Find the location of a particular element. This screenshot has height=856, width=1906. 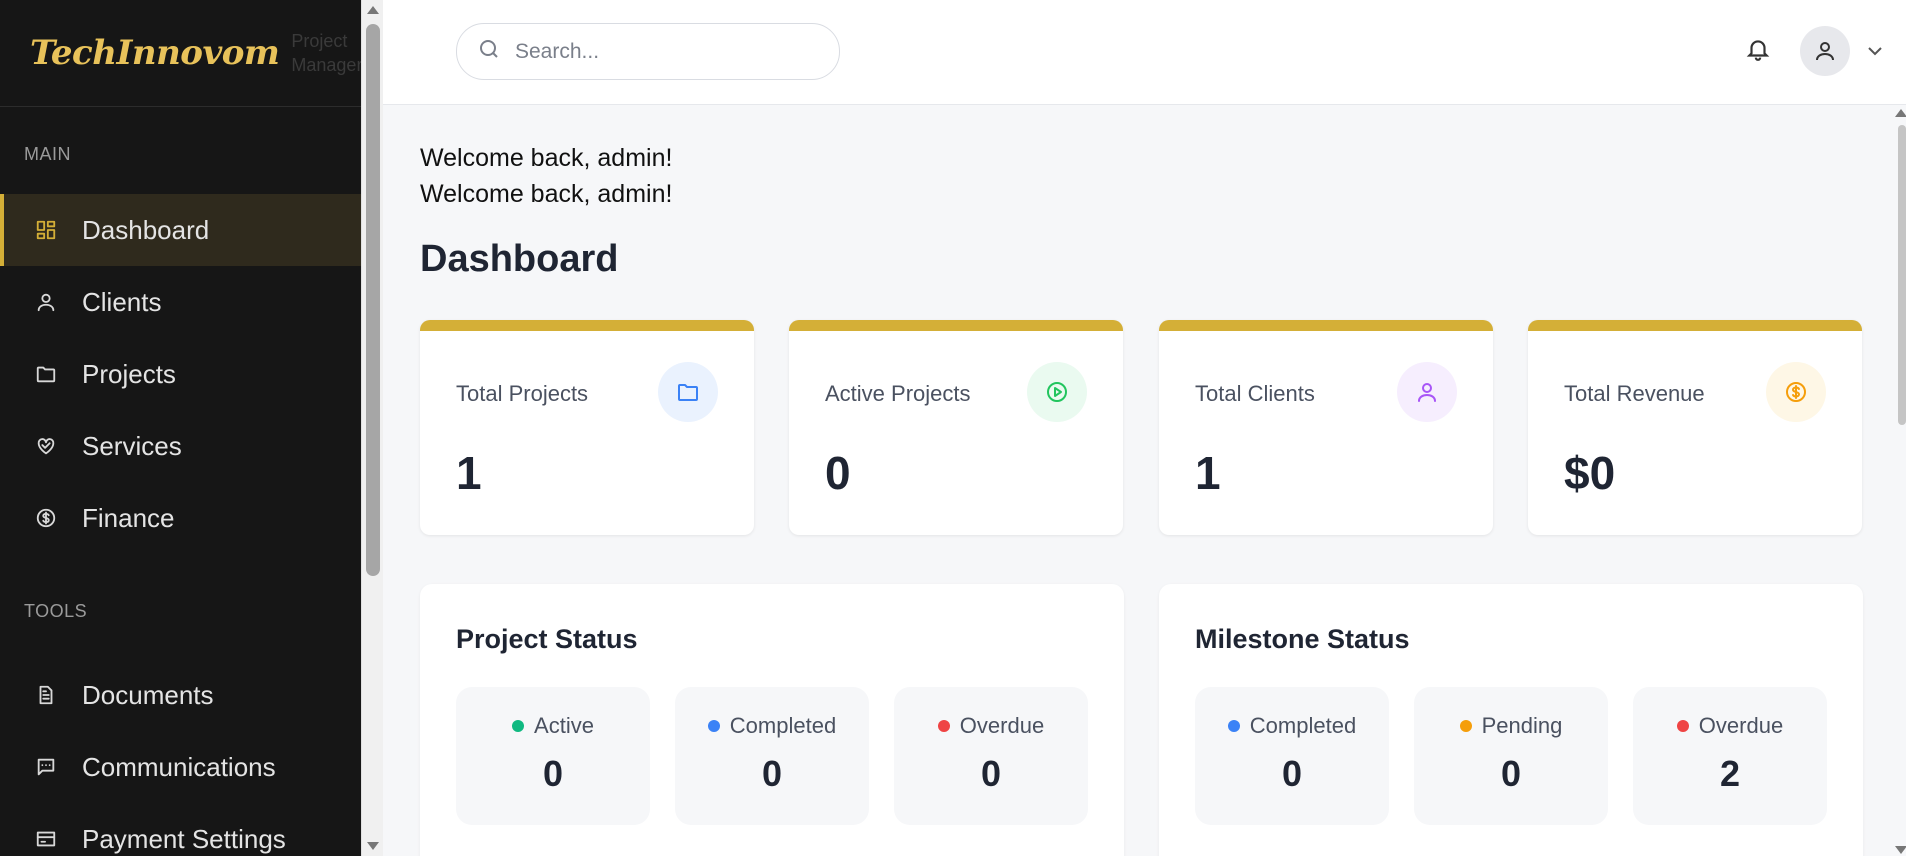

brand-subtitle-line2: Manager is located at coordinates (326, 65).